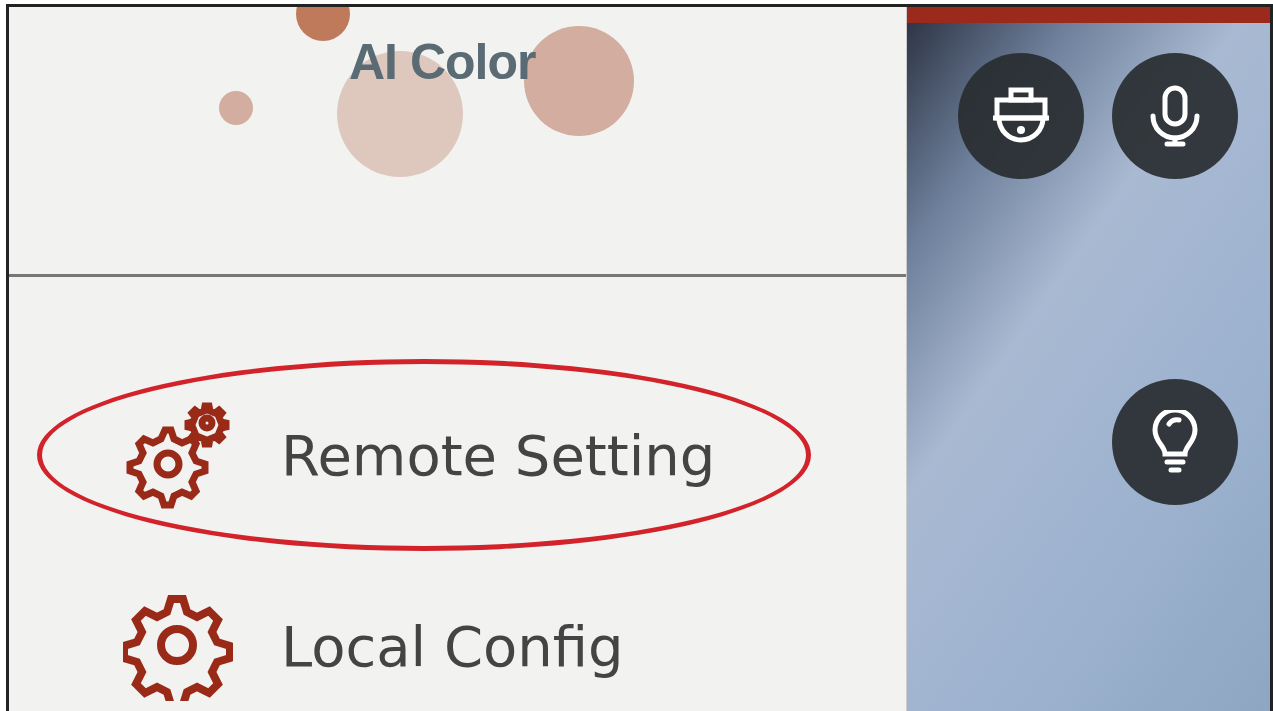 The height and width of the screenshot is (711, 1273). What do you see at coordinates (442, 62) in the screenshot?
I see `brand-title: AI Color` at bounding box center [442, 62].